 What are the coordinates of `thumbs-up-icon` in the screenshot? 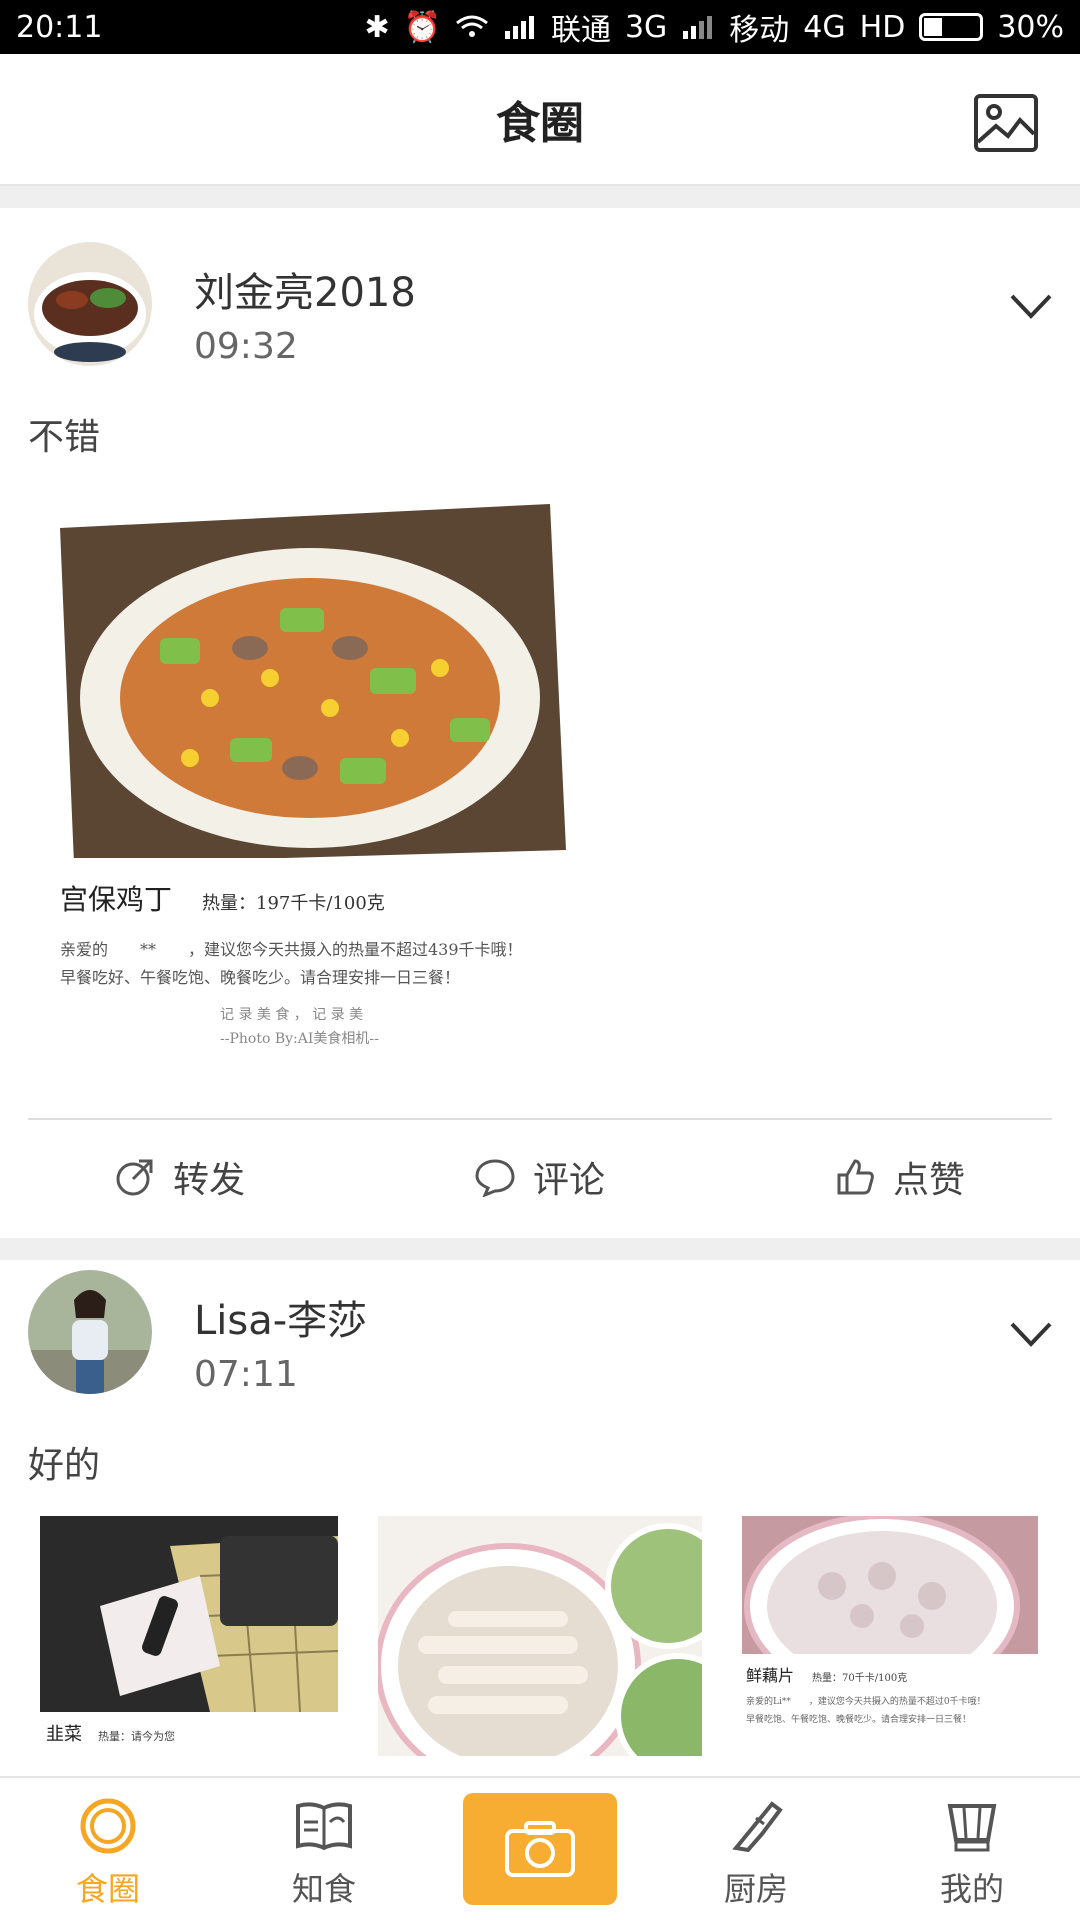 It's located at (855, 1177).